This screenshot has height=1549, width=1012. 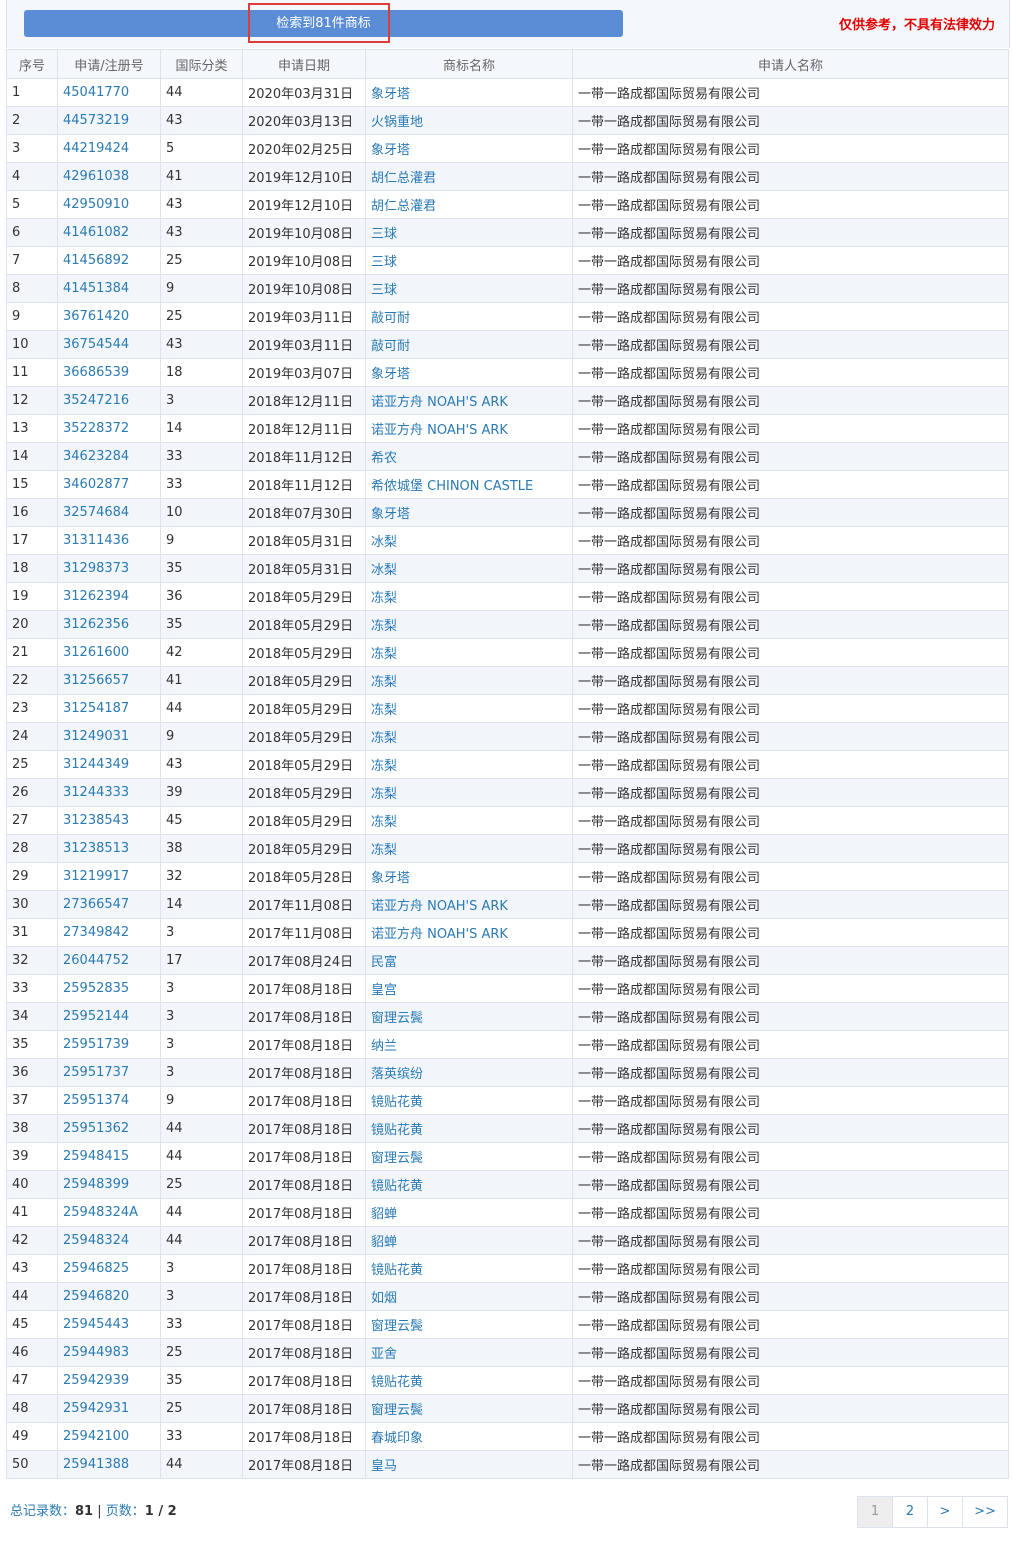 I want to click on application-number-link: 25948399, so click(x=109, y=1184).